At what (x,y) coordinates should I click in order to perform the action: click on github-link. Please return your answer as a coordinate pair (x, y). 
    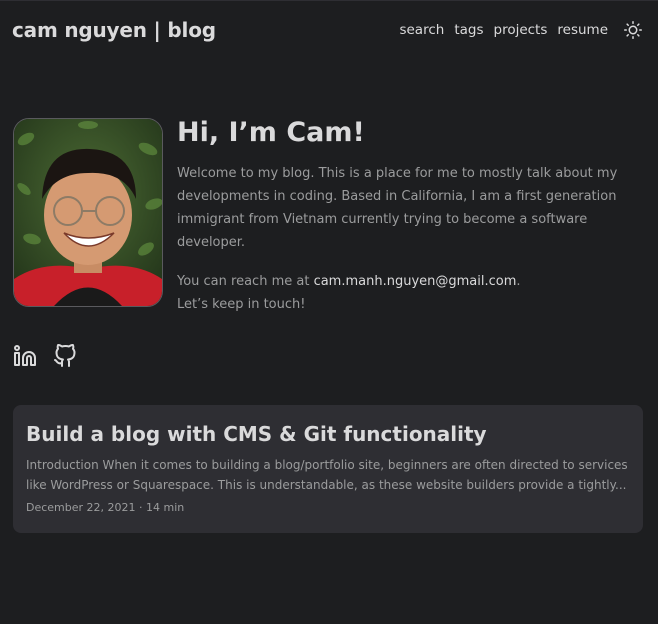
    Looking at the image, I should click on (65, 356).